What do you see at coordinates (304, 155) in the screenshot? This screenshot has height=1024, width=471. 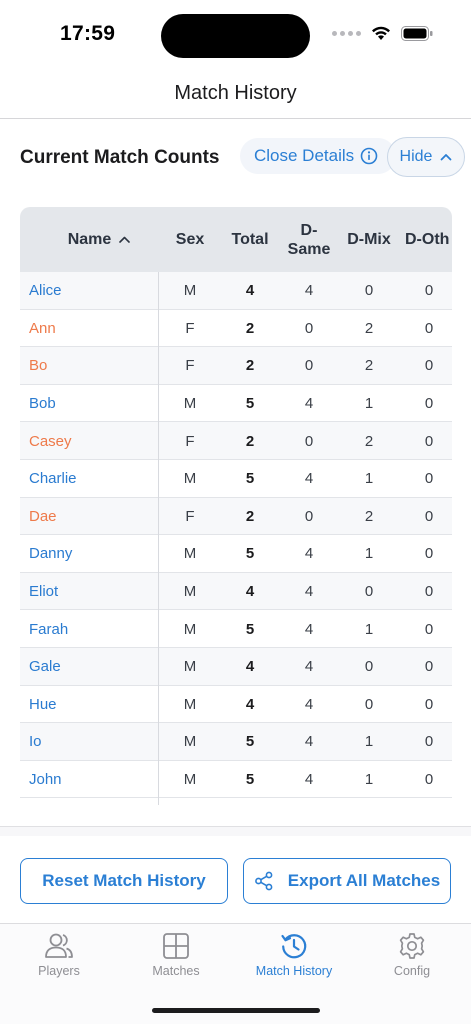 I see `close-details-label: Close Details` at bounding box center [304, 155].